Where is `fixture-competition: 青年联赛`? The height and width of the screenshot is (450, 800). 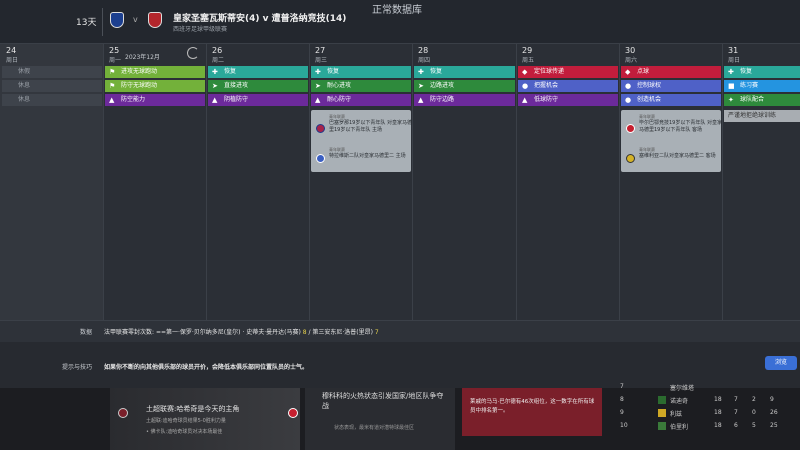
fixture-competition: 青年联赛 is located at coordinates (337, 116).